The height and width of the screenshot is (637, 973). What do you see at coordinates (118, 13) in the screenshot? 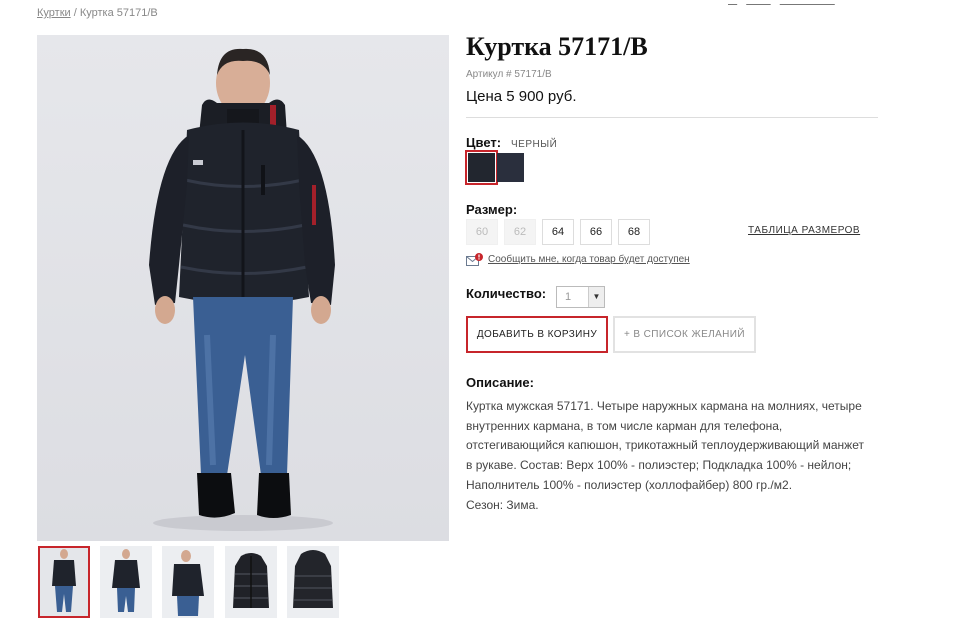
I see `breadcrumb-current: Куртка 57171/B` at bounding box center [118, 13].